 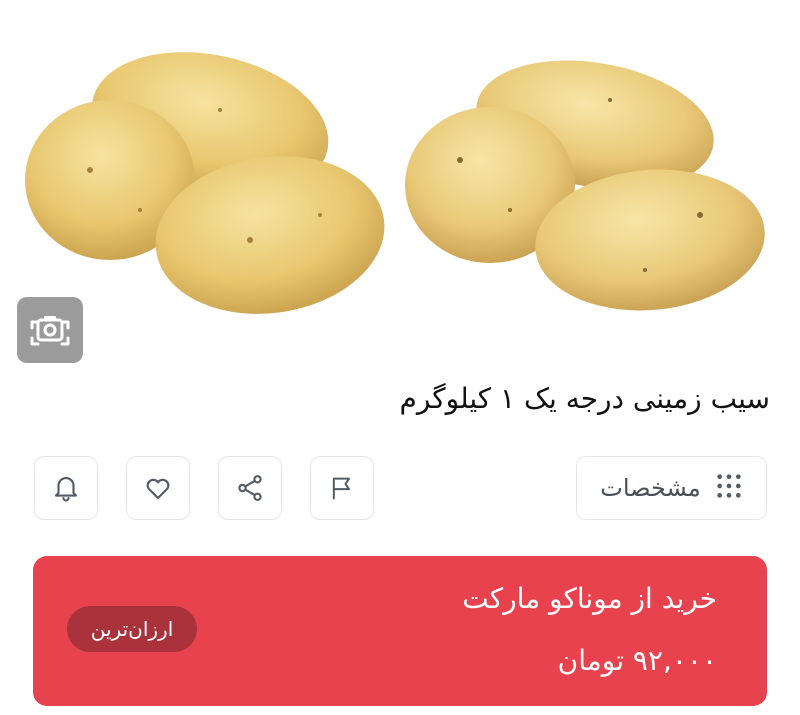 What do you see at coordinates (400, 489) in the screenshot?
I see `product-actions: مشخصات` at bounding box center [400, 489].